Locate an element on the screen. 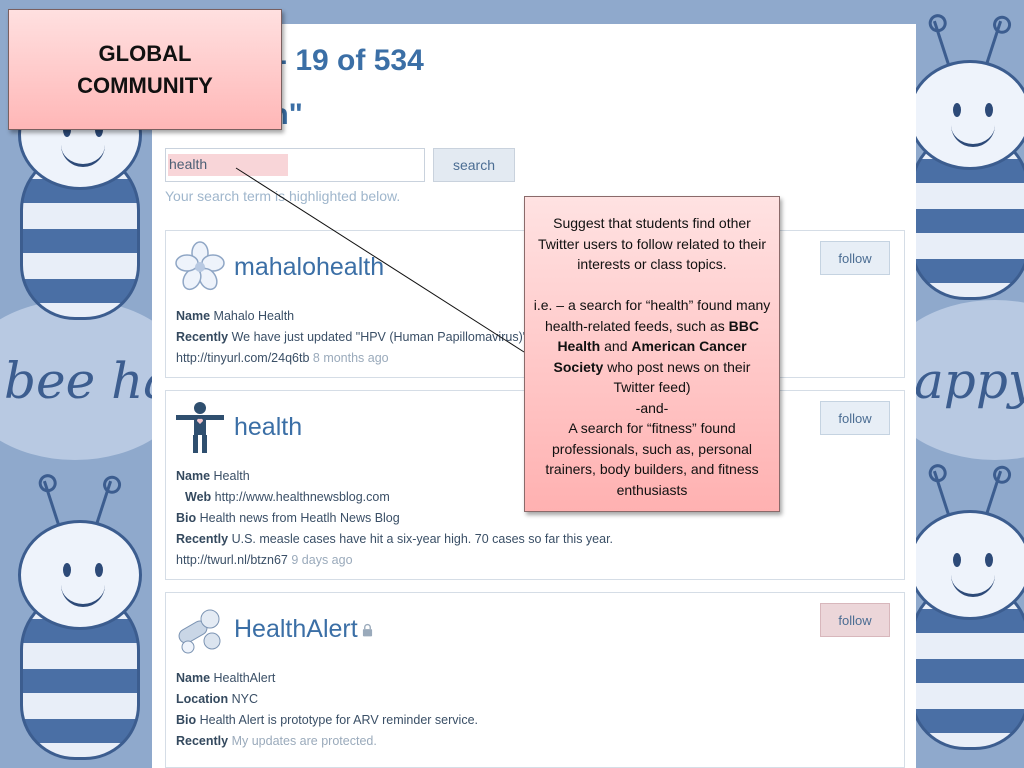 This screenshot has width=1024, height=768. screen-name-link: mahalohealth is located at coordinates (309, 267).